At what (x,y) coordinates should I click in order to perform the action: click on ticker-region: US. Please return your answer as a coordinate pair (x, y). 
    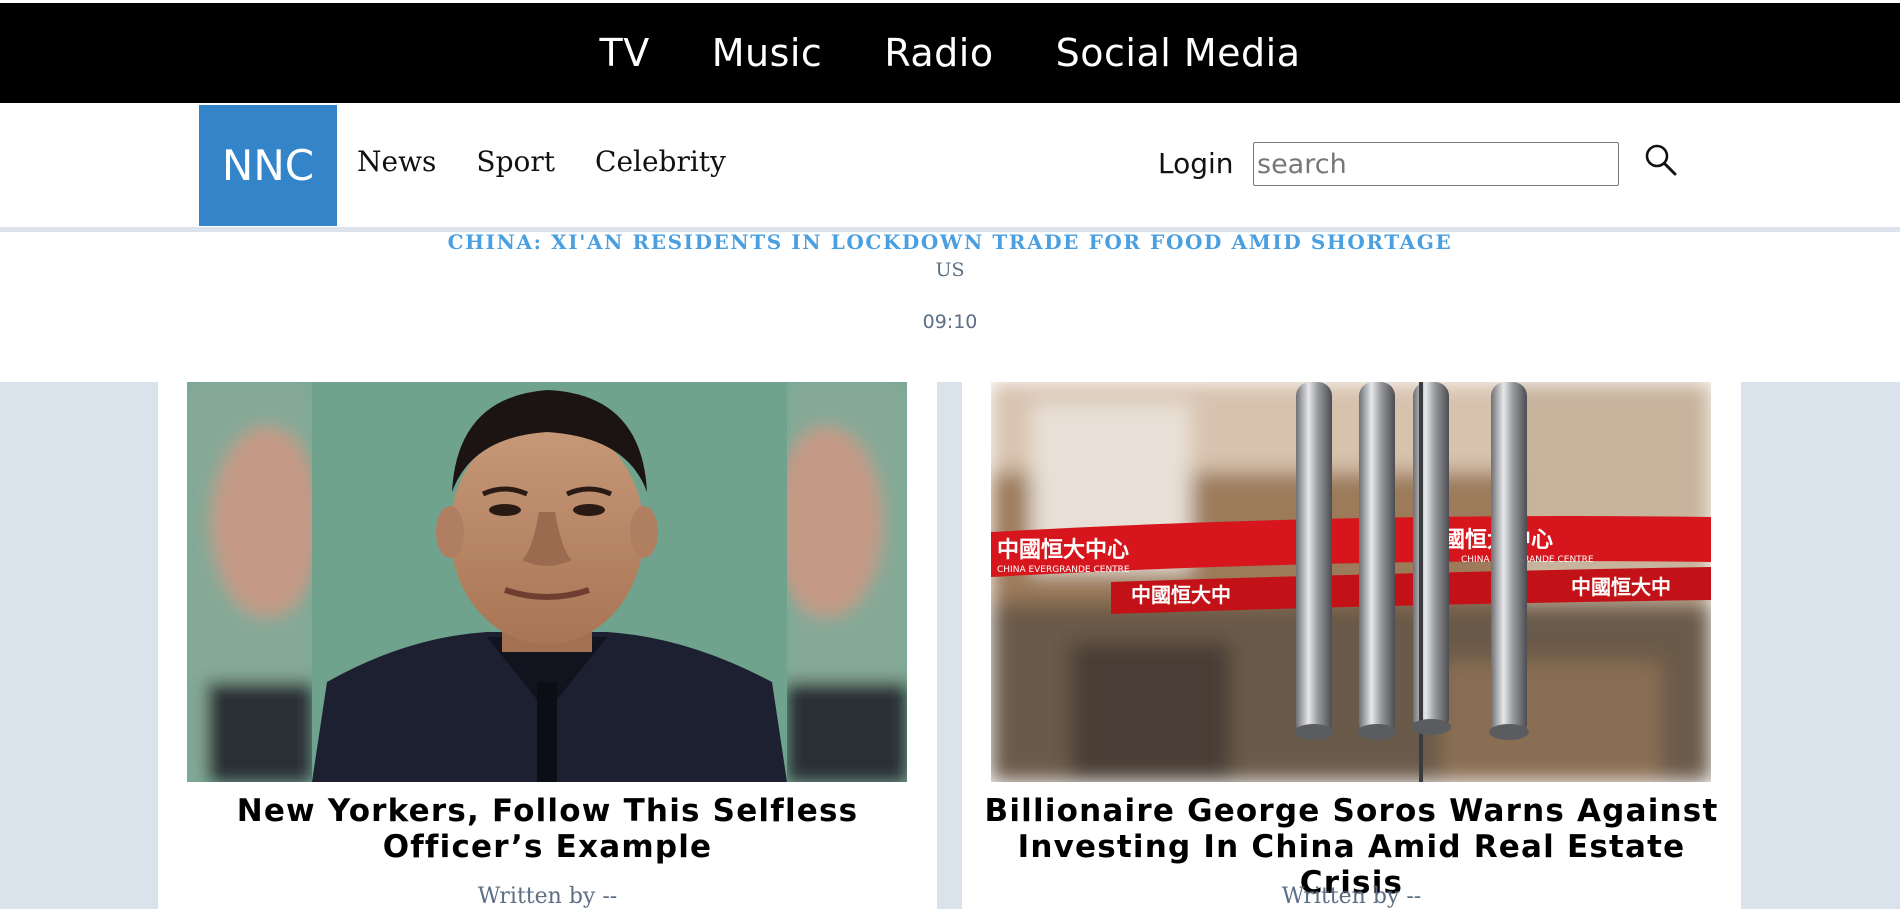
    Looking at the image, I should click on (950, 270).